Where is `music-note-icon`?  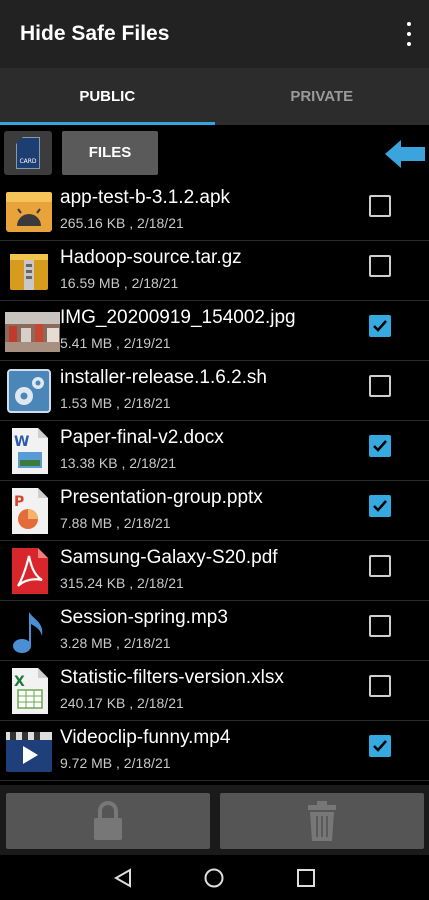 music-note-icon is located at coordinates (28, 632).